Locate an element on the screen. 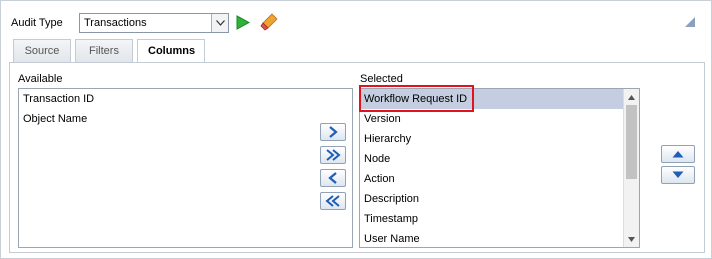  tab-filters-label: Filters is located at coordinates (104, 51).